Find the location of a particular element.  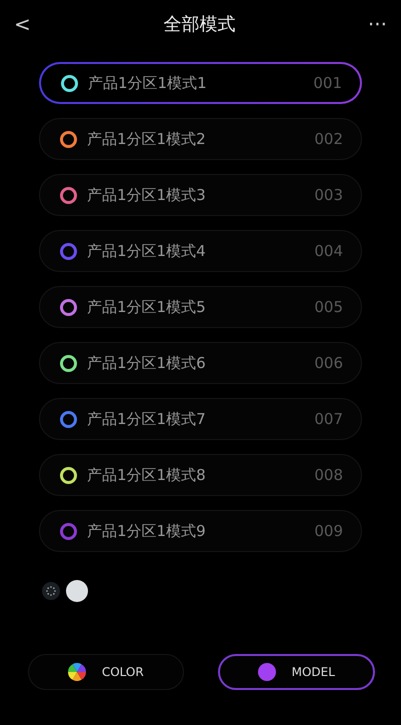

dot-icon is located at coordinates (267, 672).